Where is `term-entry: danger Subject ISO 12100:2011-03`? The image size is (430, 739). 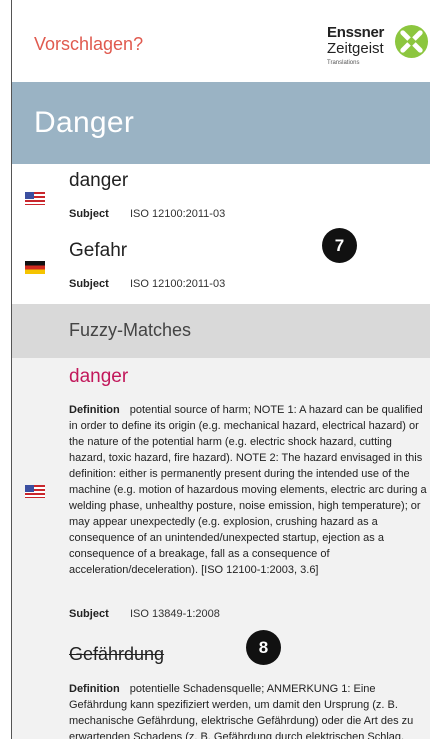
term-entry: danger Subject ISO 12100:2011-03 is located at coordinates (221, 199).